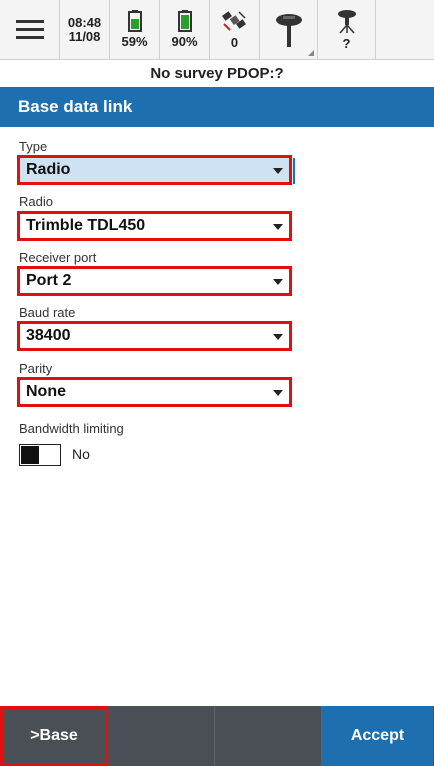  I want to click on battery-2: 90%, so click(185, 29).